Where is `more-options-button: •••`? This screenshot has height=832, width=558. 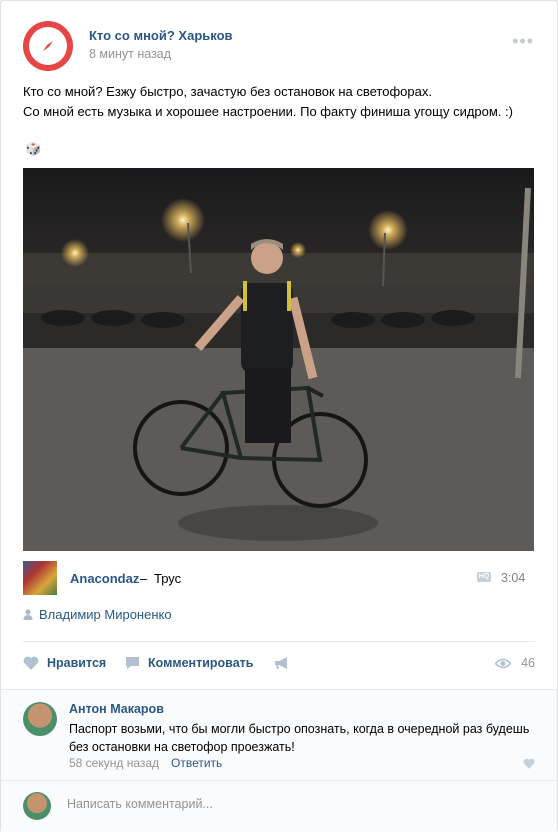
more-options-button: ••• is located at coordinates (523, 41).